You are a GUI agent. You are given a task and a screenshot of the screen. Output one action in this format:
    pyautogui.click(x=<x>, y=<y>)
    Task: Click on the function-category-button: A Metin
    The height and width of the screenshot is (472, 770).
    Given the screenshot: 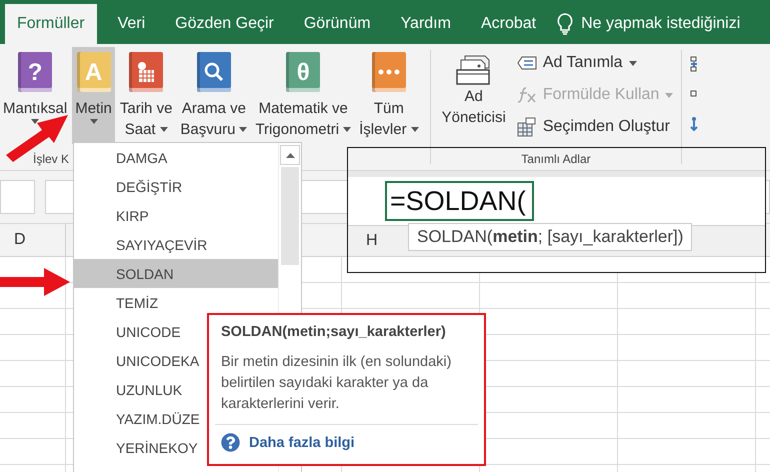 What is the action you would take?
    pyautogui.click(x=93, y=95)
    